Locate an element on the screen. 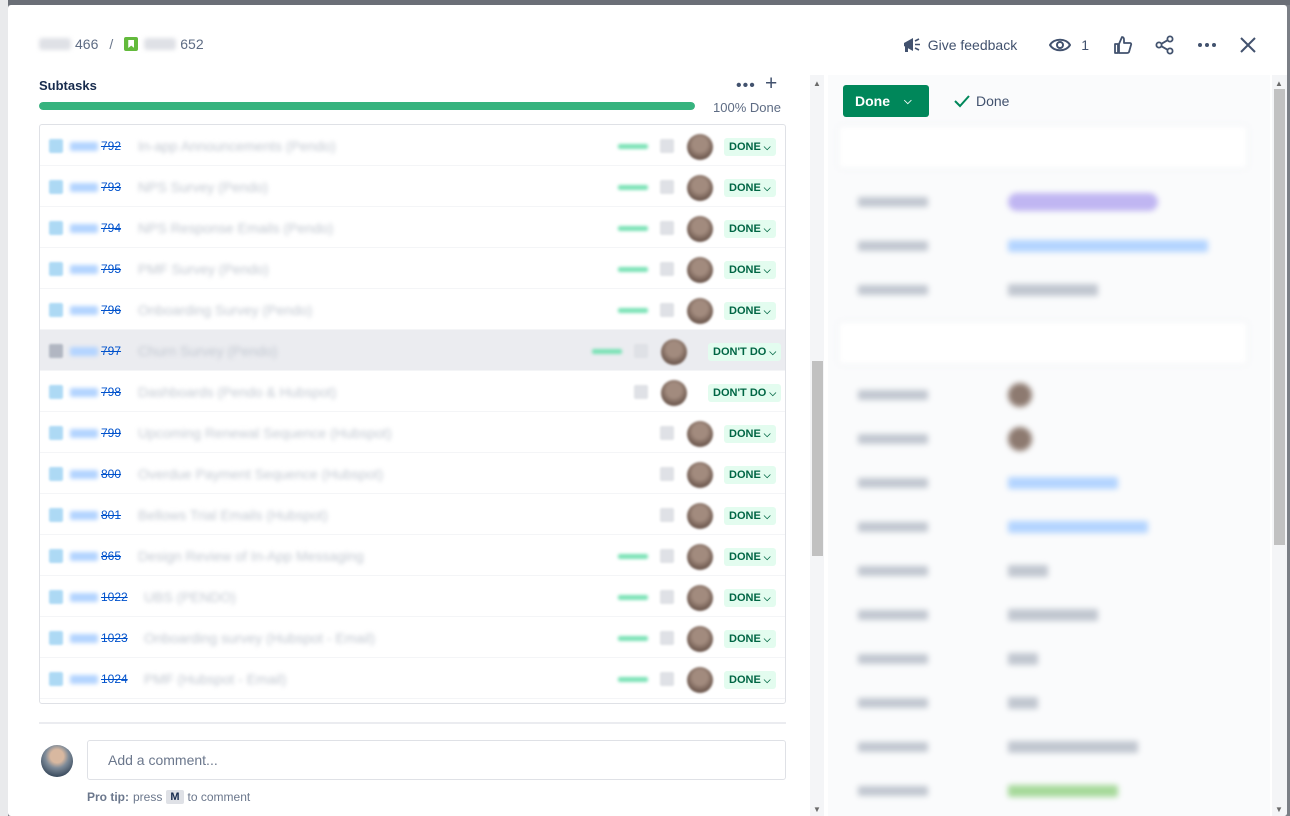 The width and height of the screenshot is (1290, 816). subtask-key: 798 is located at coordinates (111, 392).